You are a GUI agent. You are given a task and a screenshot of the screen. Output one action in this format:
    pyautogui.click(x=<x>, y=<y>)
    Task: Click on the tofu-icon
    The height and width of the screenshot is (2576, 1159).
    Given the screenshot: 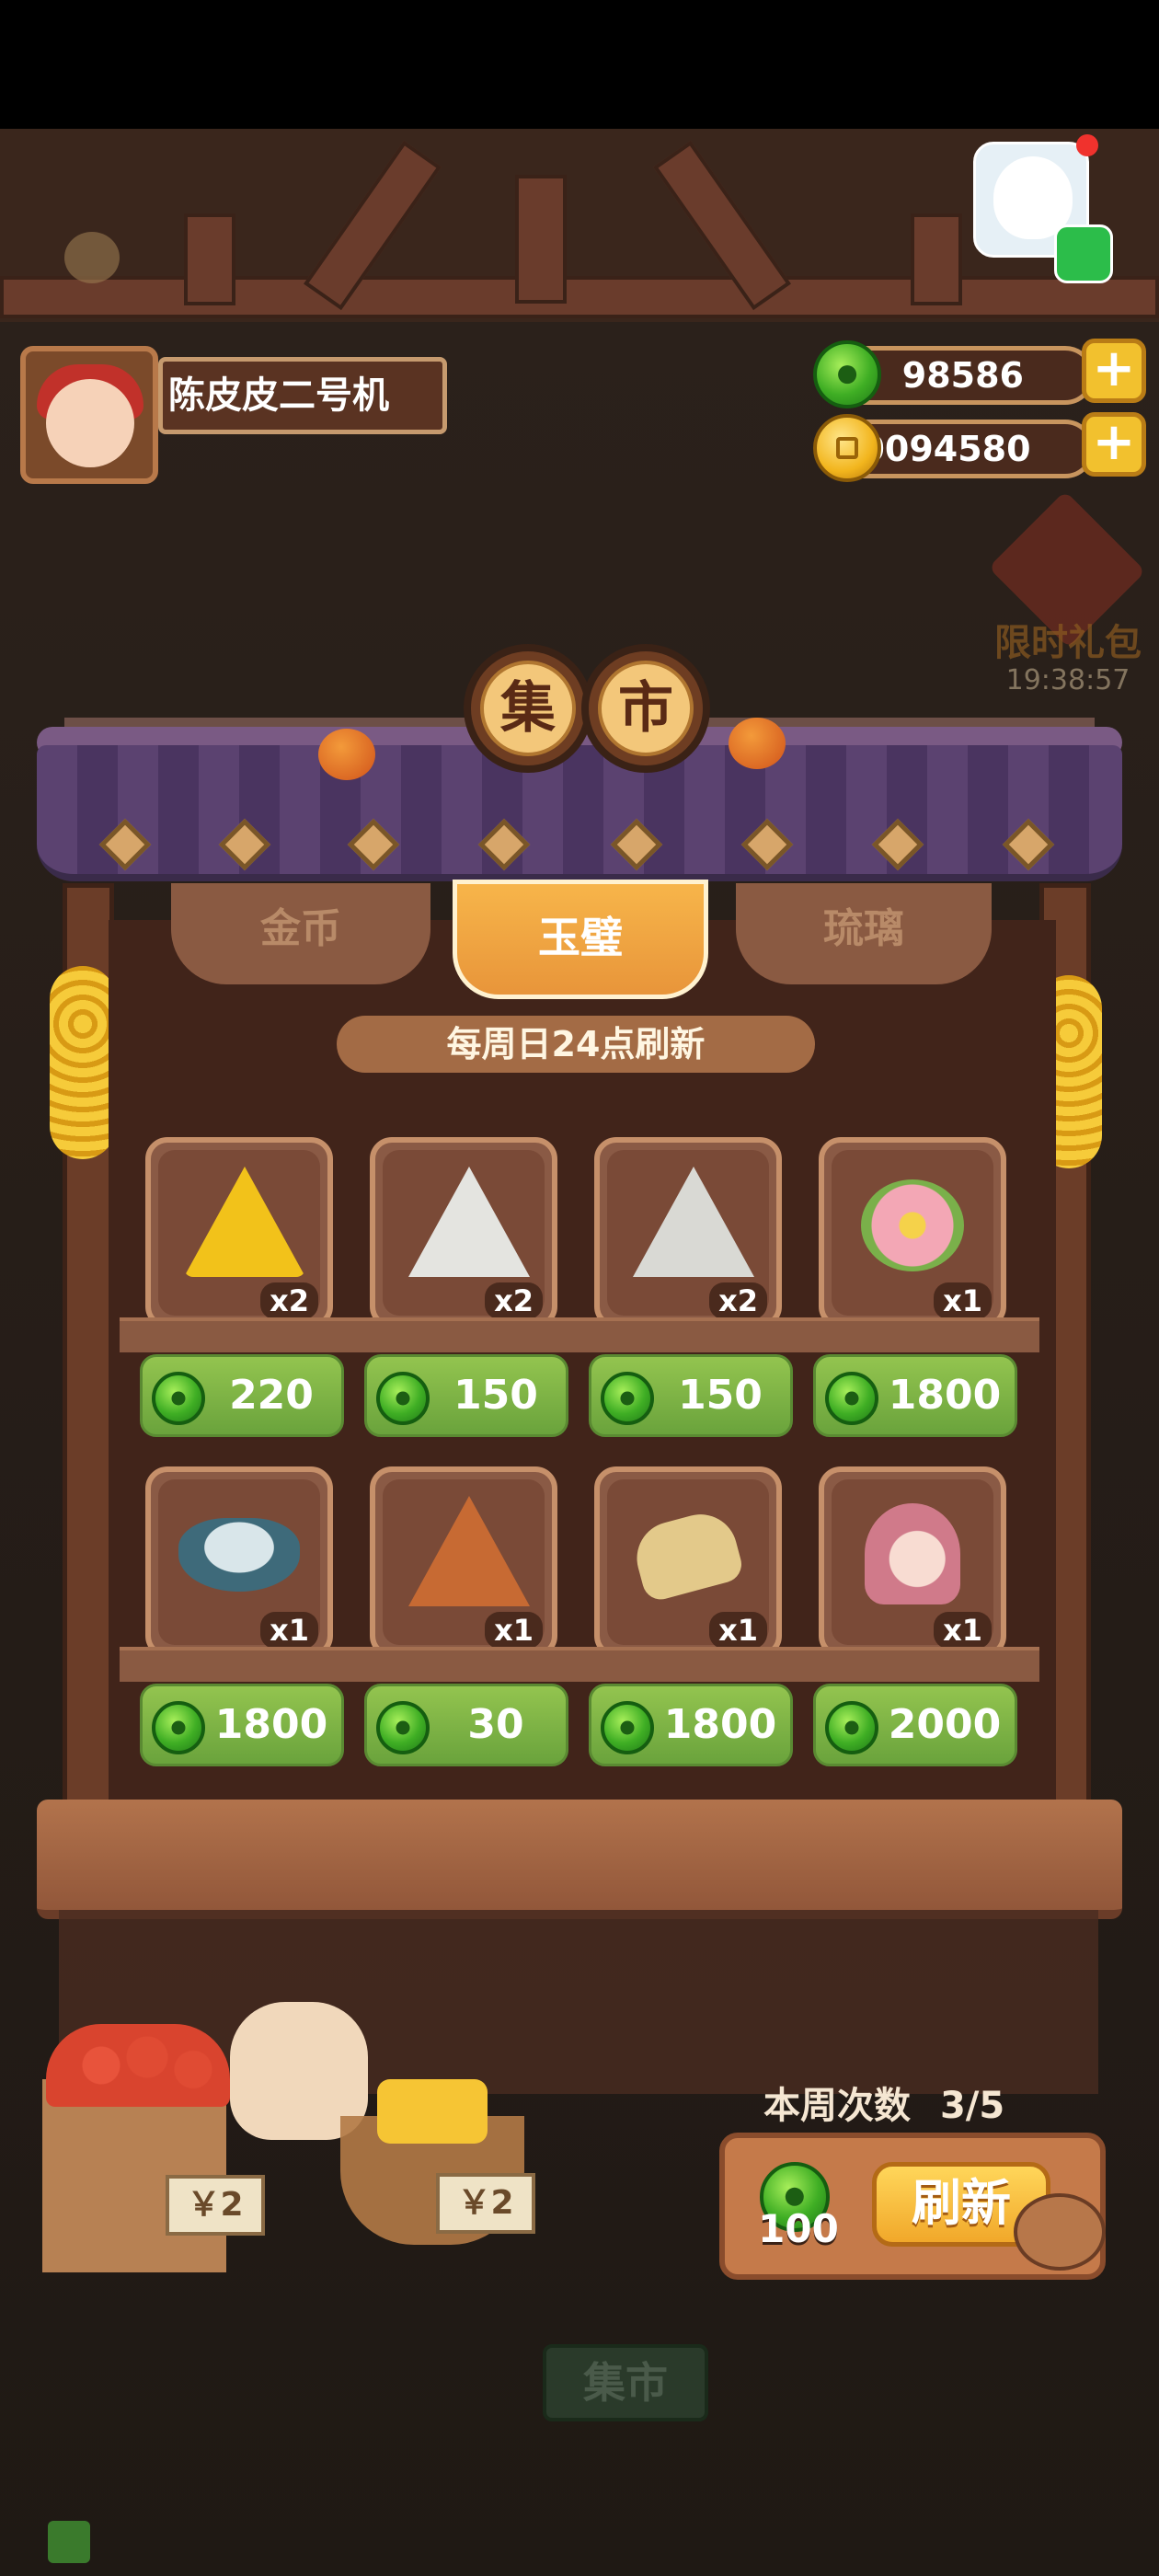 What is the action you would take?
    pyautogui.click(x=432, y=2111)
    